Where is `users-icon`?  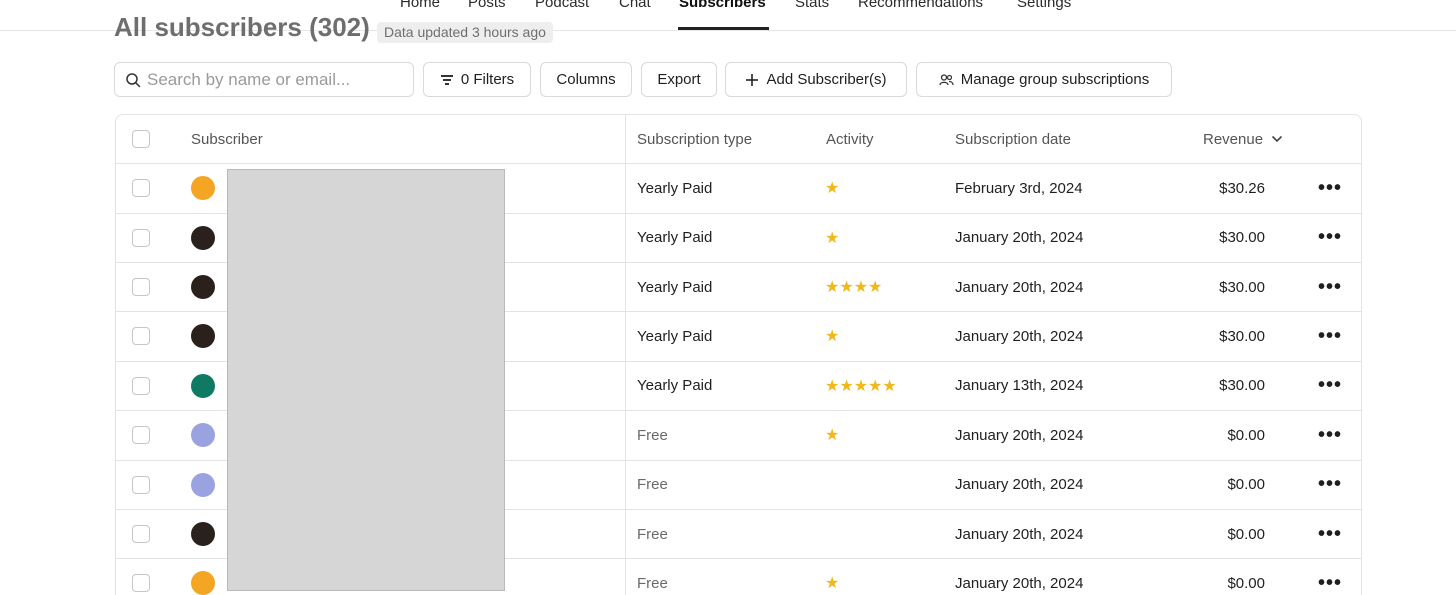 users-icon is located at coordinates (946, 79).